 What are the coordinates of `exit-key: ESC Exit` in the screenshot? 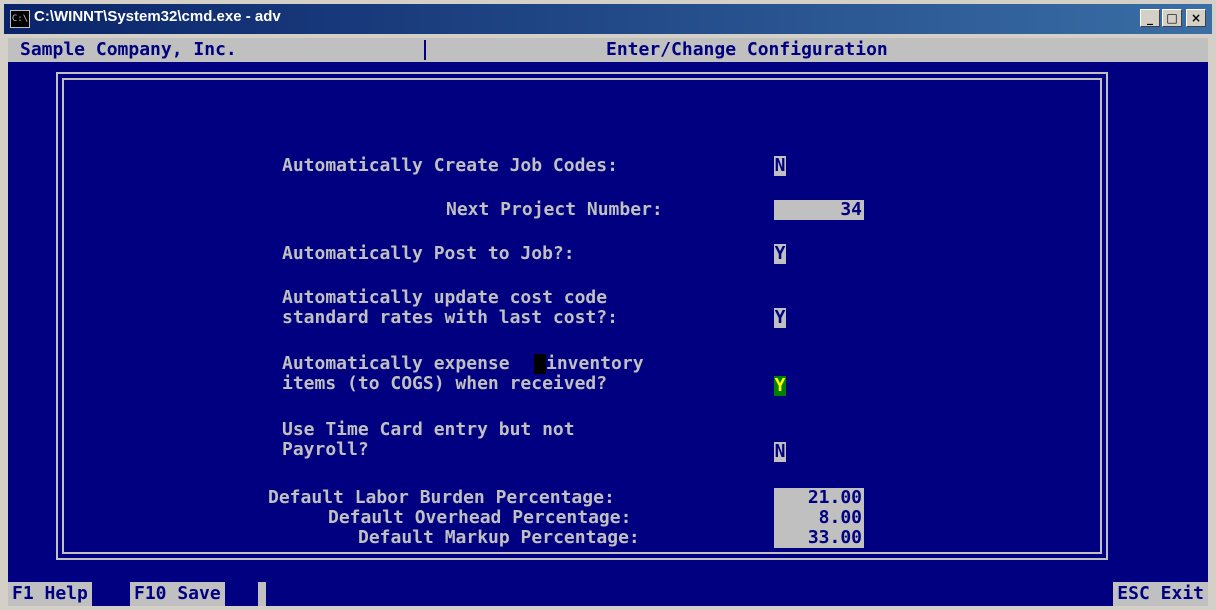 It's located at (1160, 594).